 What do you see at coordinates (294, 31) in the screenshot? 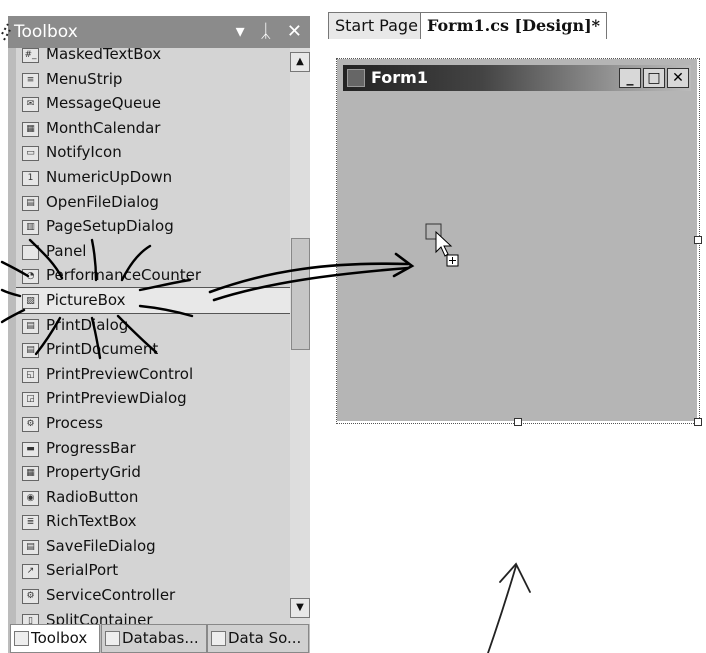
I see `close-icon: ✕` at bounding box center [294, 31].